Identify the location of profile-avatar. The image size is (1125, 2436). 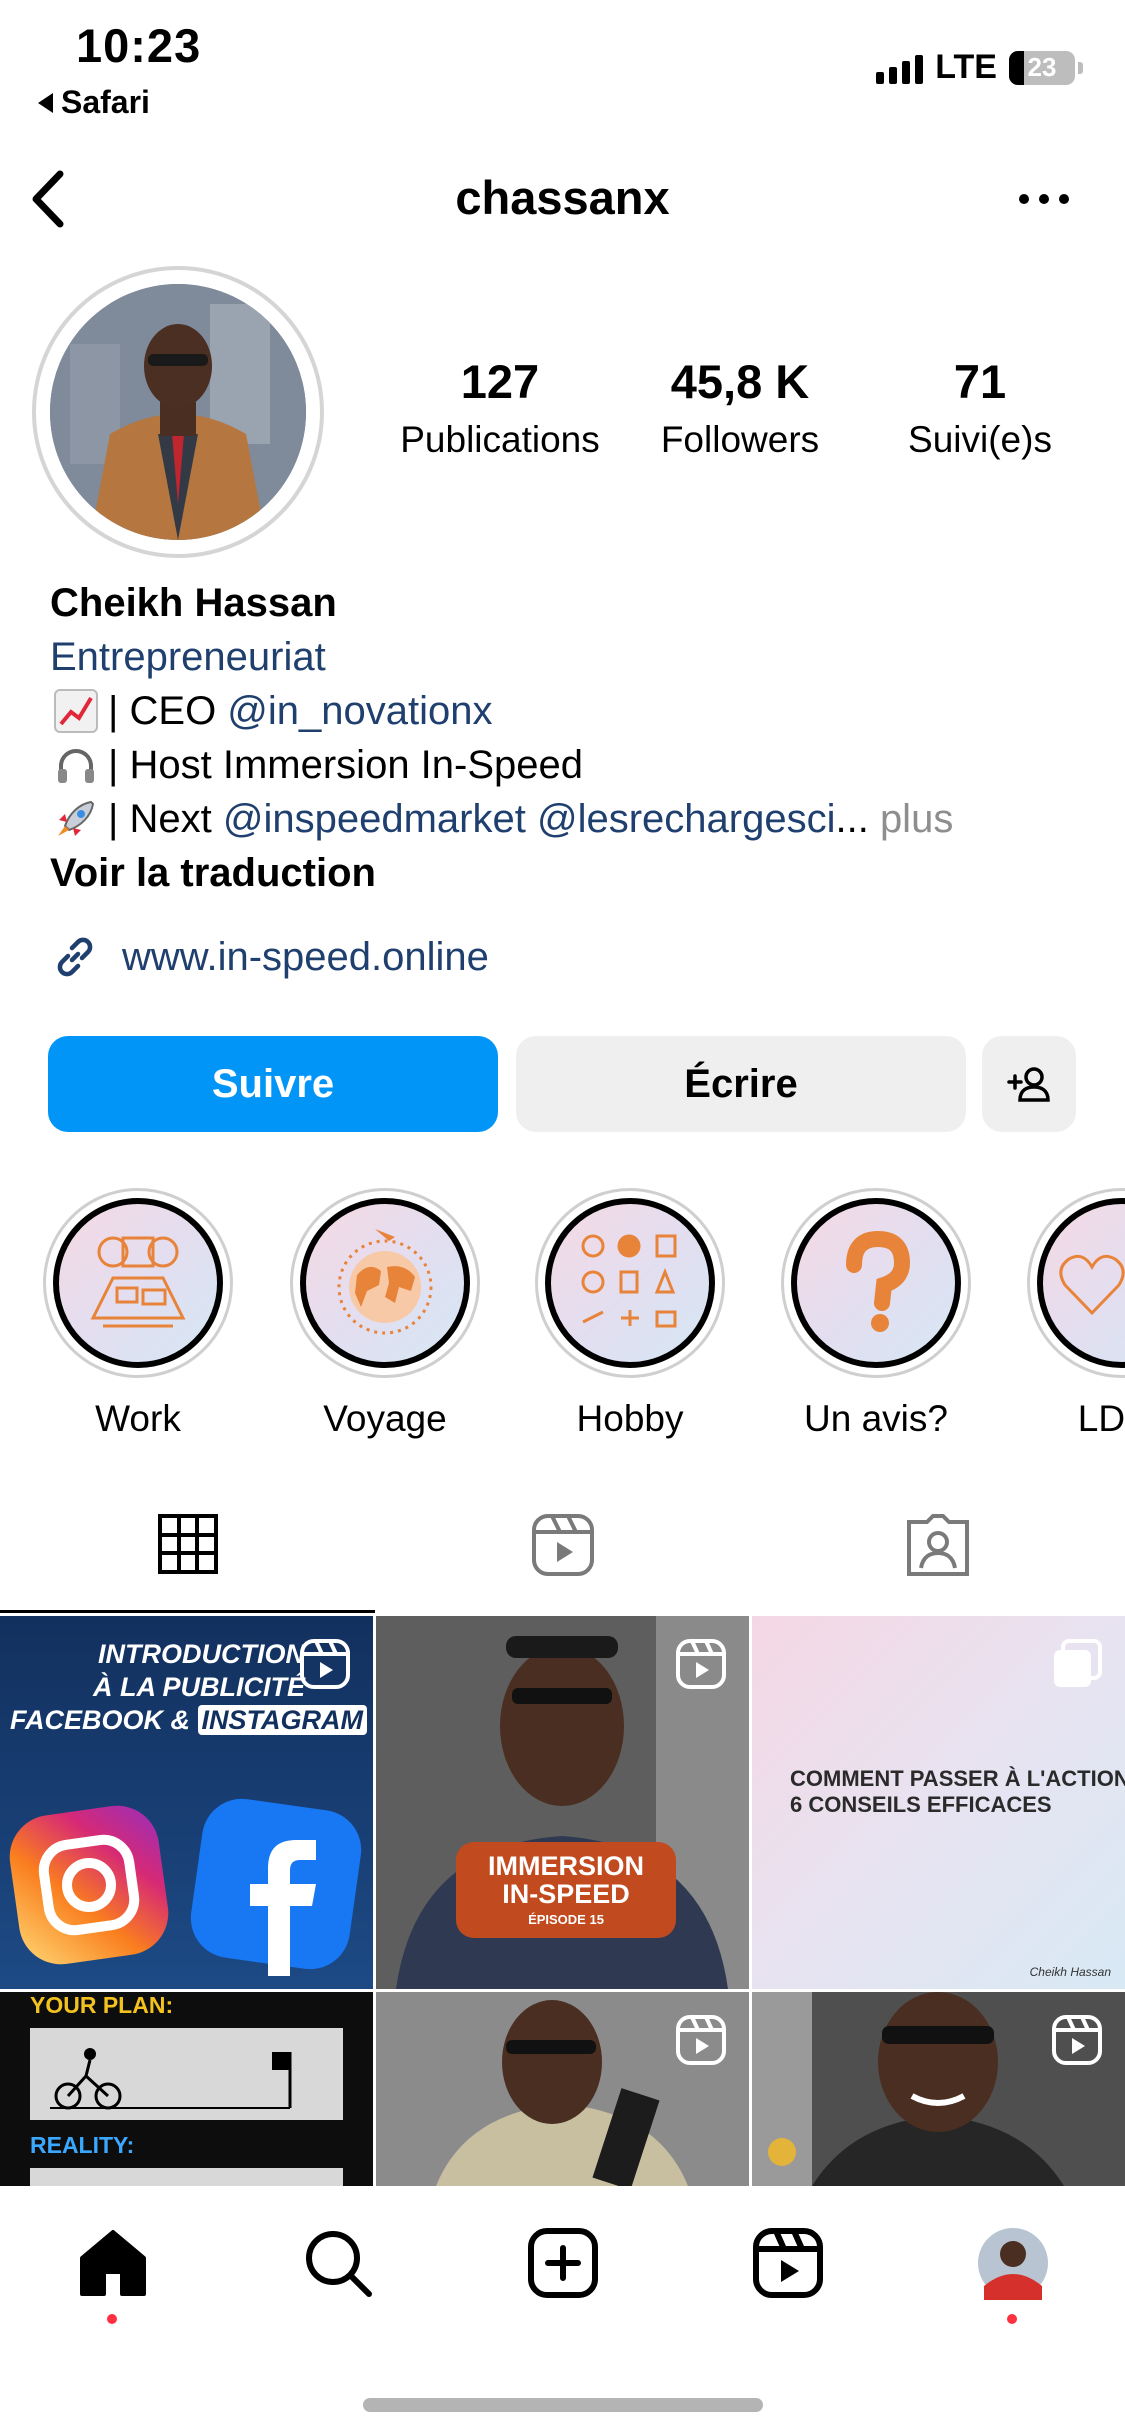
(178, 412).